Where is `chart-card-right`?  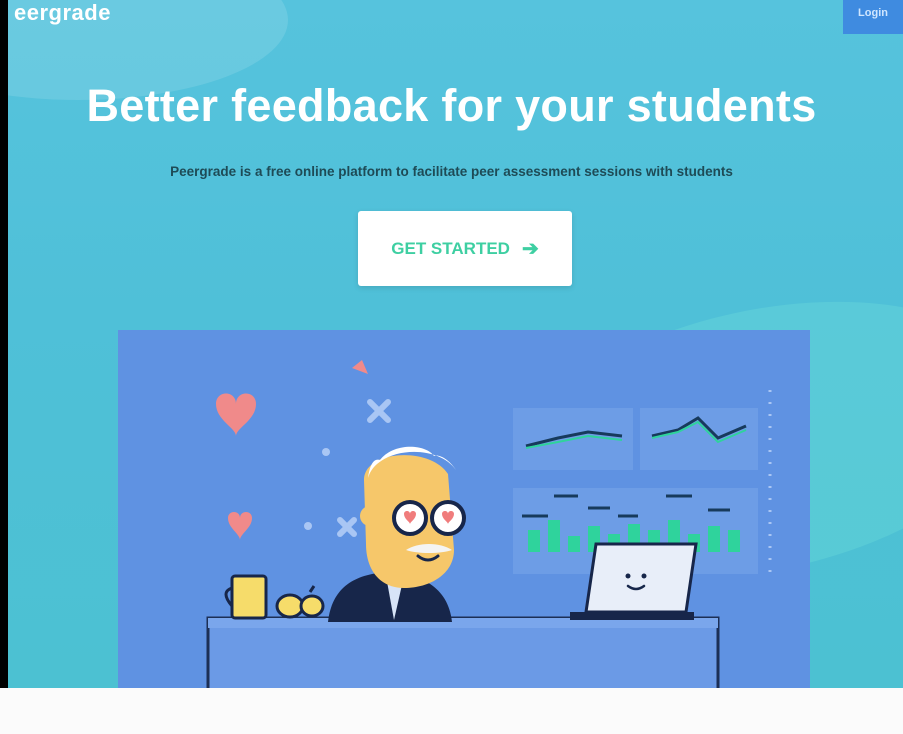
chart-card-right is located at coordinates (699, 439).